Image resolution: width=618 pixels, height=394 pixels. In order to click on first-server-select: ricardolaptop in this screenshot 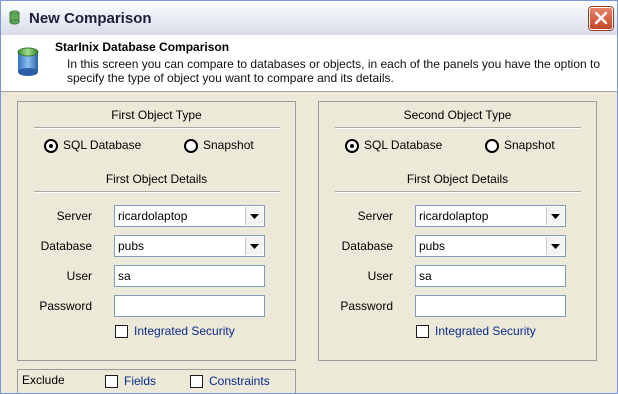, I will do `click(189, 216)`.